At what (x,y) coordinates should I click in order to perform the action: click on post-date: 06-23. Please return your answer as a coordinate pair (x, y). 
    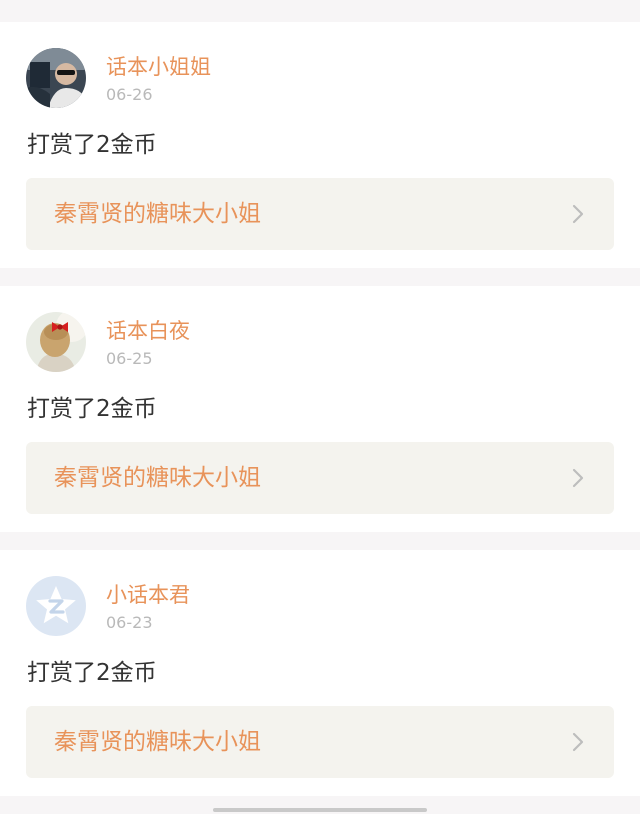
    Looking at the image, I should click on (129, 622).